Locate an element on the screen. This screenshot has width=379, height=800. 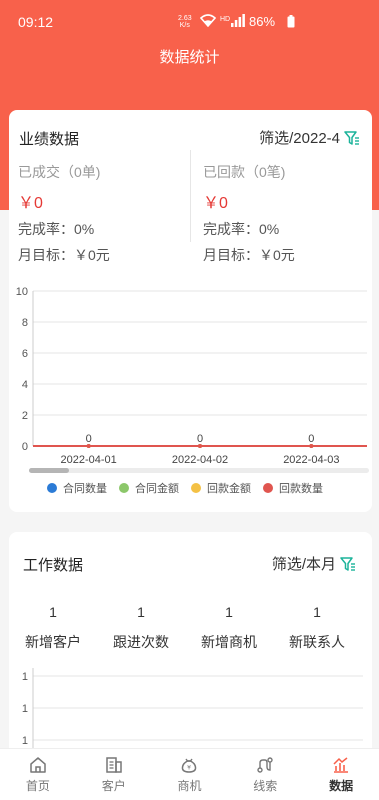
legend-item: 回款数量 is located at coordinates (293, 488).